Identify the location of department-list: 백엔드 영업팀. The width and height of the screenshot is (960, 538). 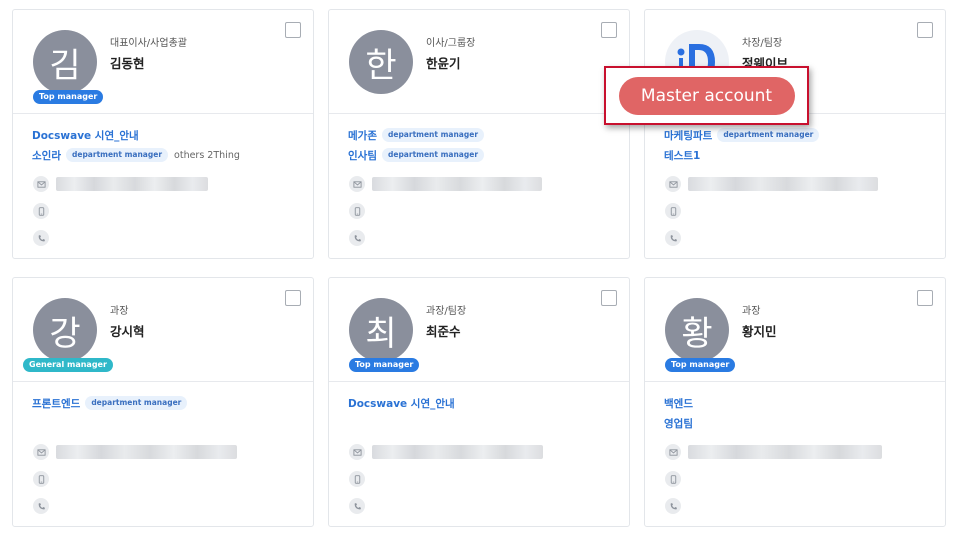
(799, 413).